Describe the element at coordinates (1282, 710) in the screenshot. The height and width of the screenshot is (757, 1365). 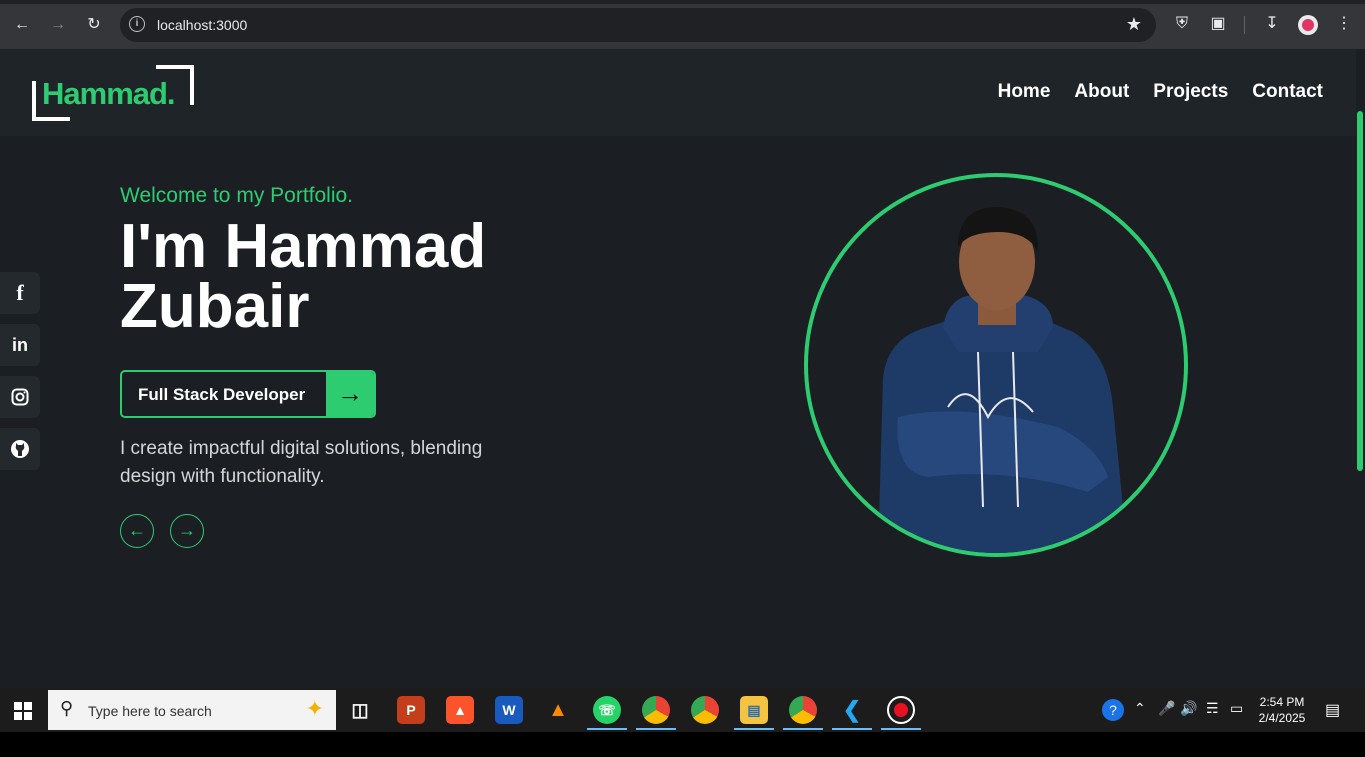
I see `system-clock: 2:54 PM 2/4/2025` at that location.